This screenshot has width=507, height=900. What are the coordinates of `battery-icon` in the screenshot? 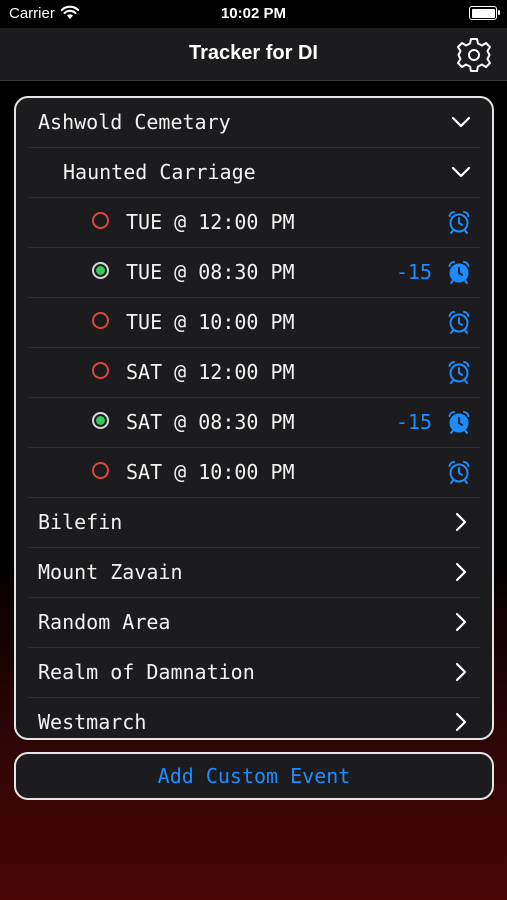 It's located at (484, 13).